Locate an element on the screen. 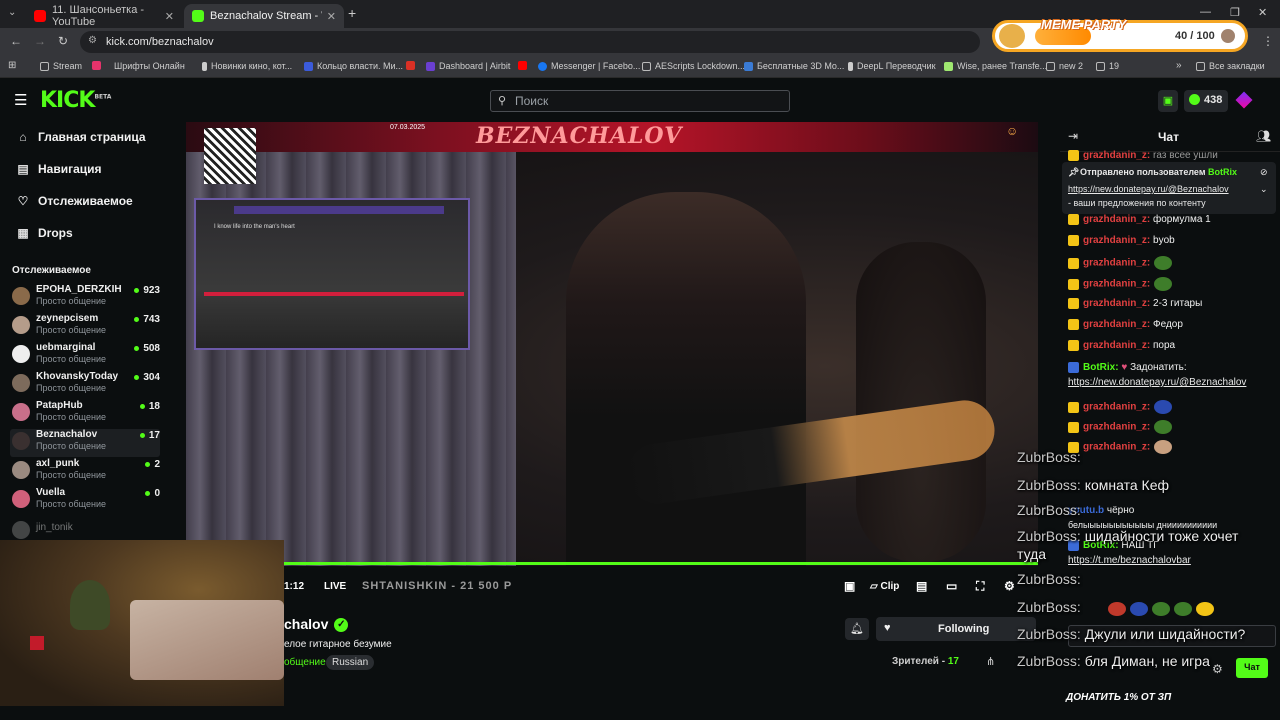 The height and width of the screenshot is (720, 1280). followed-channel: uebmarginal Просто общение 508 is located at coordinates (85, 356).